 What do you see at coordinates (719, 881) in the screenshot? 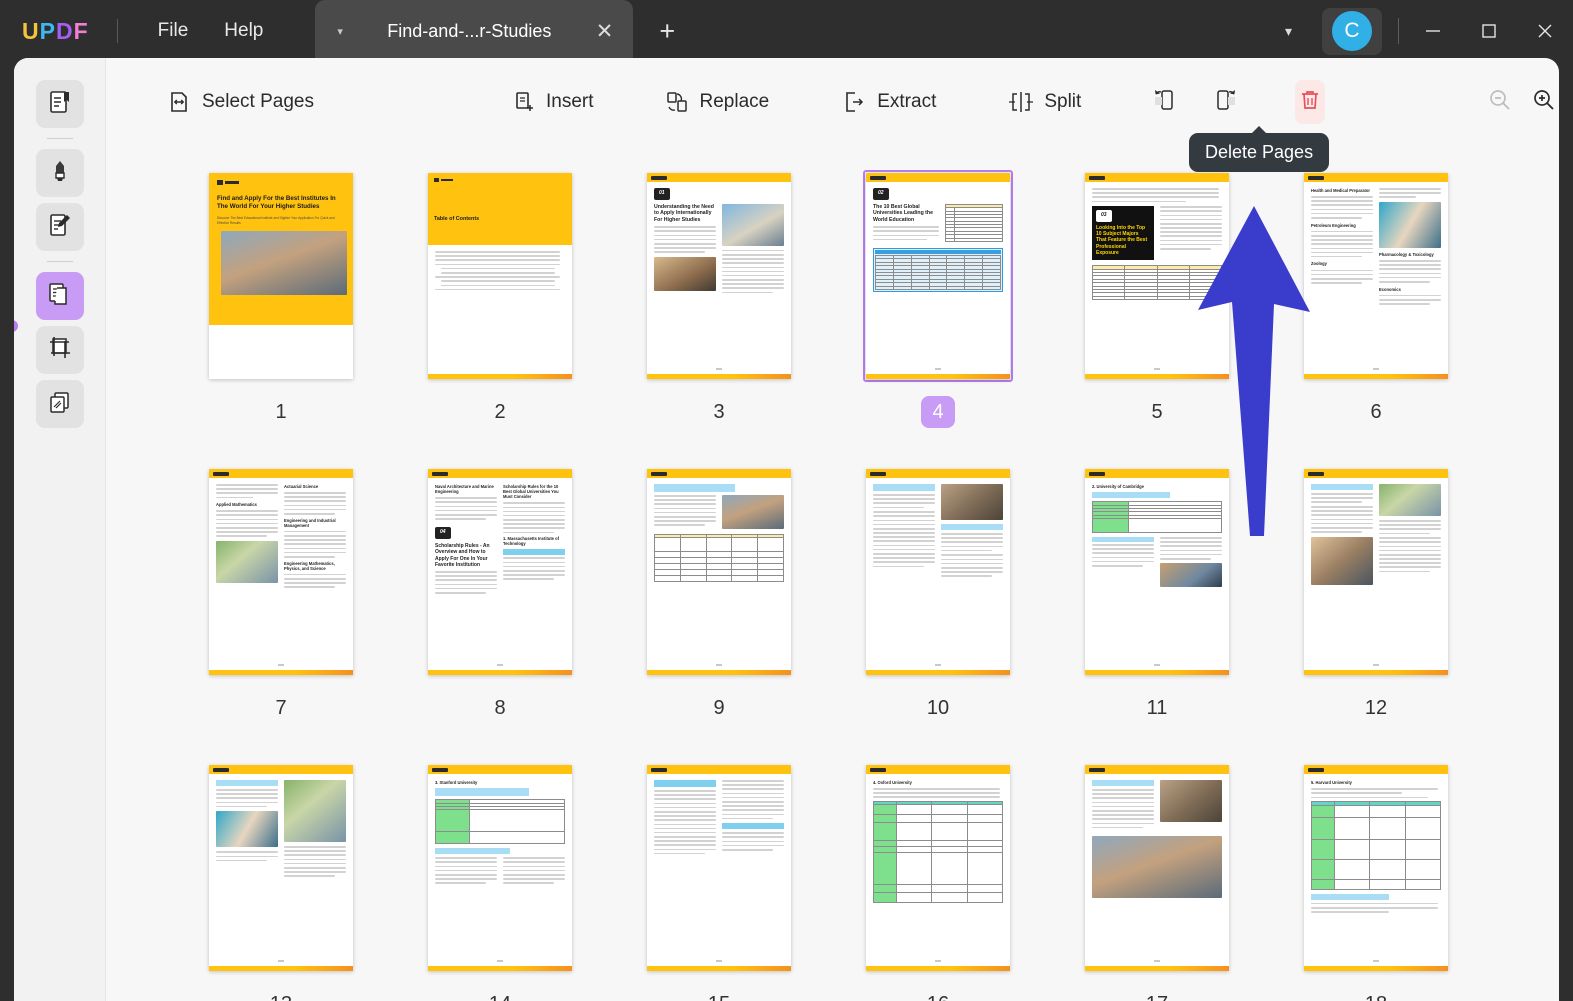
I see `page-thumbnail: 15` at bounding box center [719, 881].